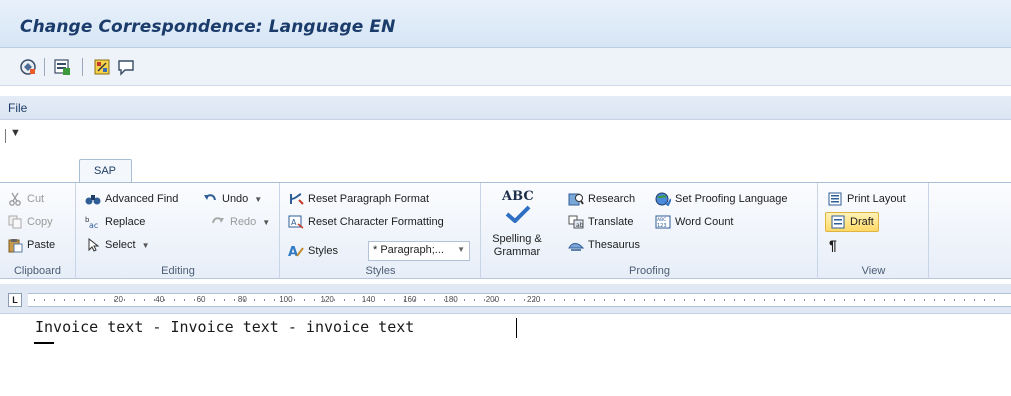 The height and width of the screenshot is (396, 1011). Describe the element at coordinates (876, 199) in the screenshot. I see `print-layout-label: Print Layout` at that location.